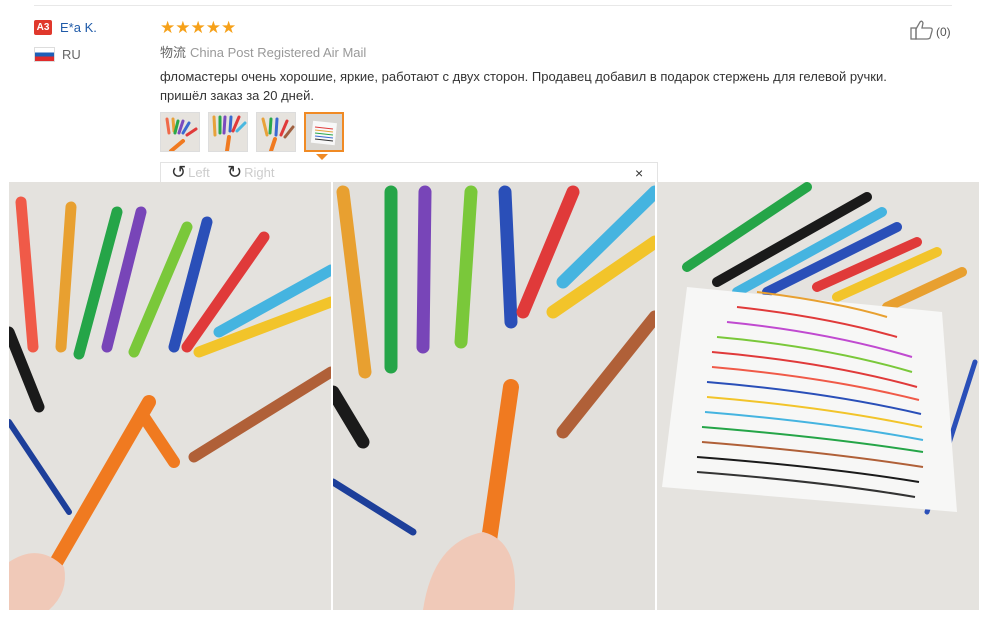 The width and height of the screenshot is (988, 622). I want to click on russia-flag-icon, so click(44, 54).